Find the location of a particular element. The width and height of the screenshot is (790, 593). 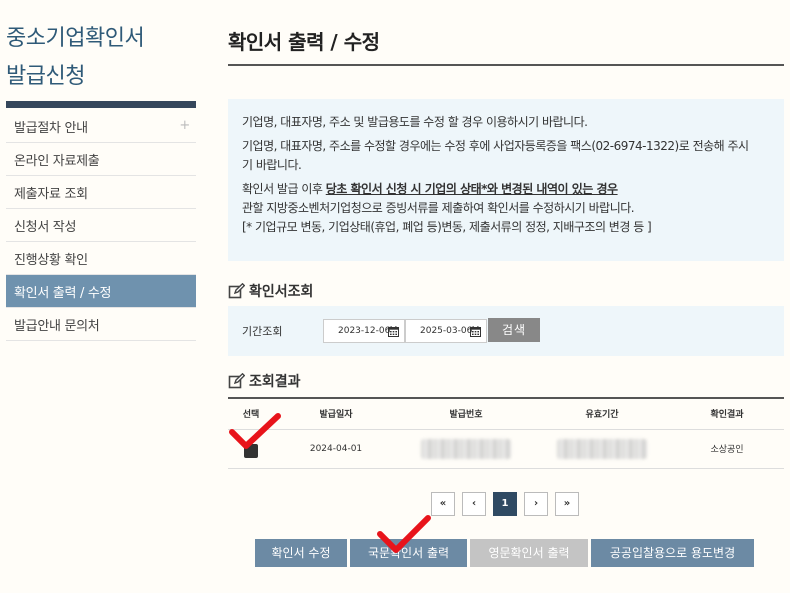

search-section-label: 확인서조회 is located at coordinates (281, 292).